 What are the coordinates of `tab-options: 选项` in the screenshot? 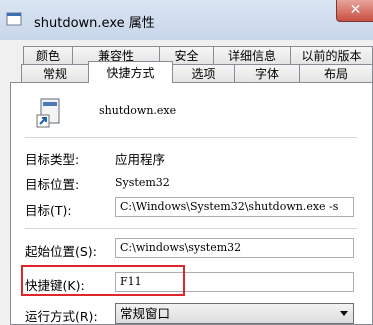 It's located at (203, 73).